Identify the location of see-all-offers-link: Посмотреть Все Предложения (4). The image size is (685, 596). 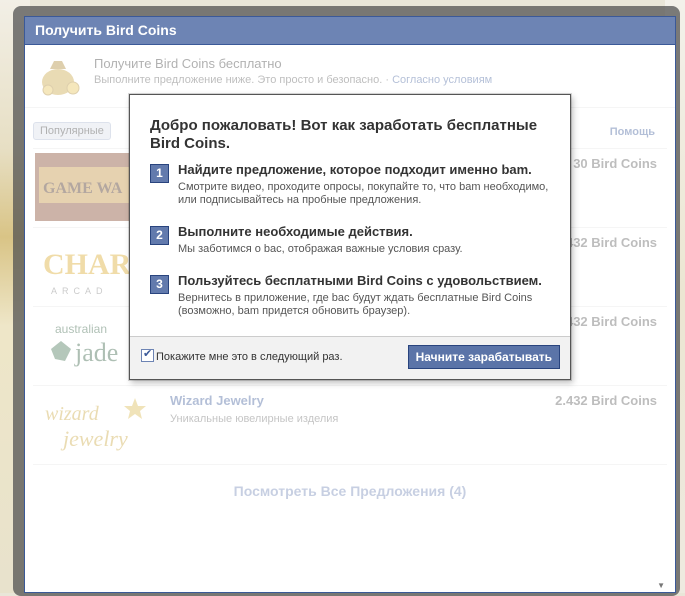
(350, 491).